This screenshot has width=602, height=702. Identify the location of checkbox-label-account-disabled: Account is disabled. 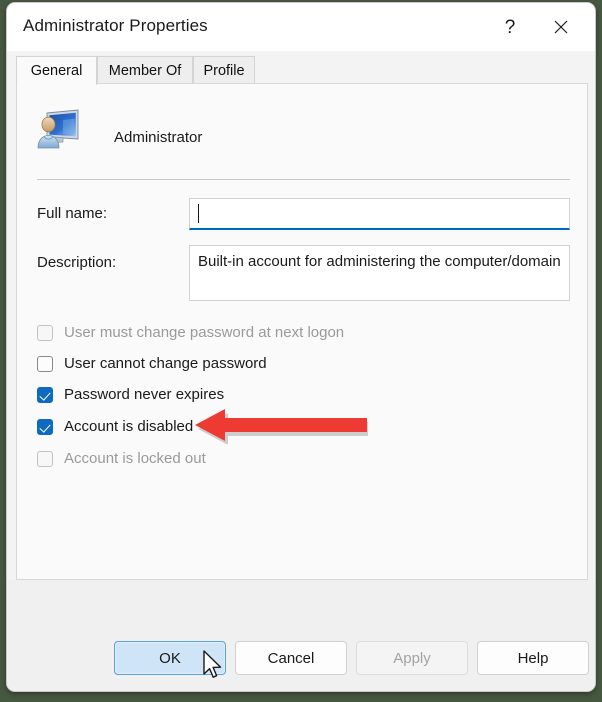
(129, 426).